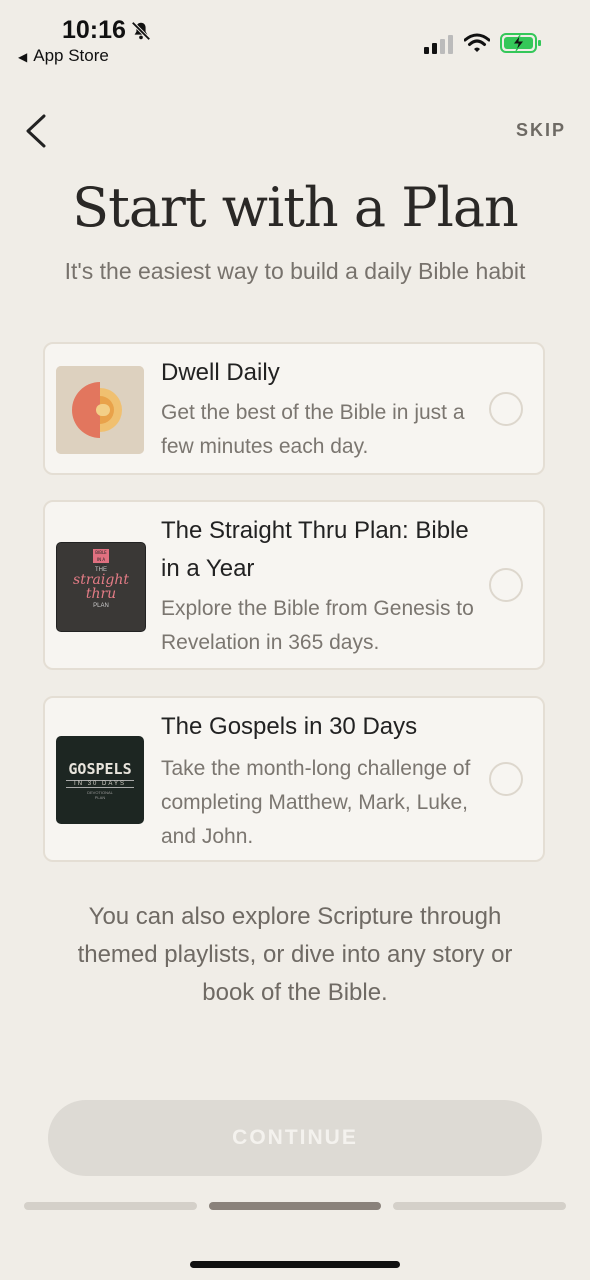 The image size is (590, 1280). Describe the element at coordinates (289, 726) in the screenshot. I see `plan-title: The Gospels in 30 Days` at that location.